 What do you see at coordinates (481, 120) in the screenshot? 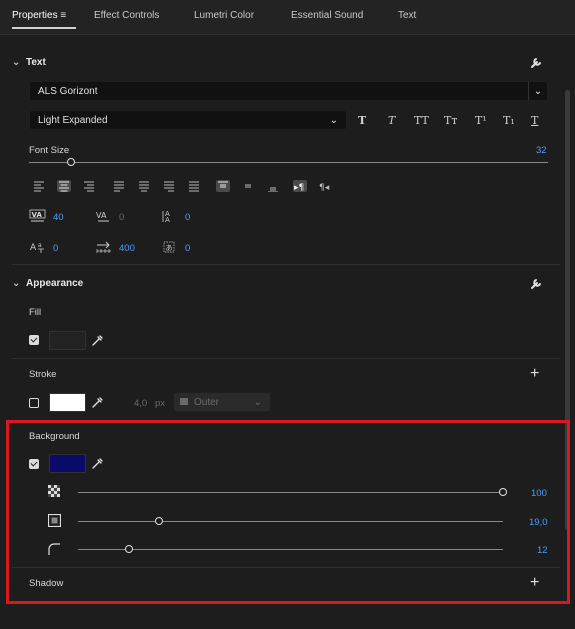
I see `superscript-button: T¹` at bounding box center [481, 120].